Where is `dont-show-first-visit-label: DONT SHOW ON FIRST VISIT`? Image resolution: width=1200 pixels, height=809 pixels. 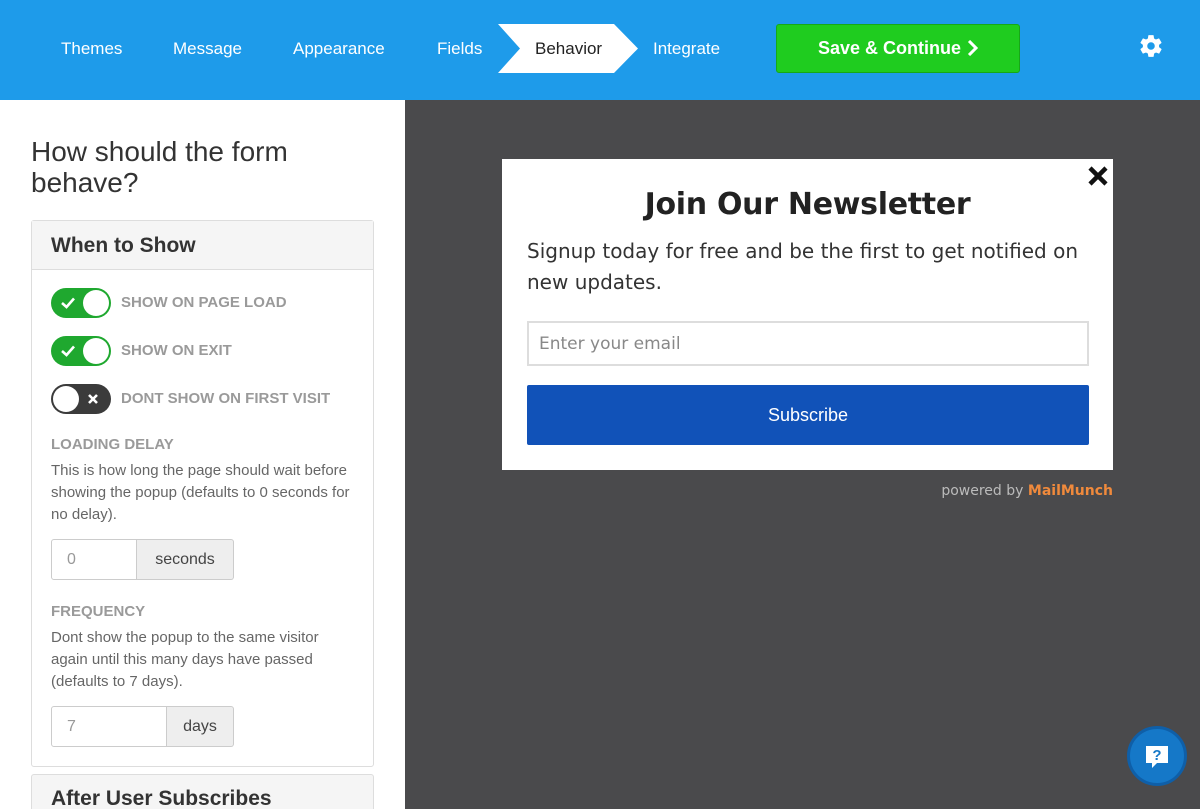
dont-show-first-visit-label: DONT SHOW ON FIRST VISIT is located at coordinates (226, 398).